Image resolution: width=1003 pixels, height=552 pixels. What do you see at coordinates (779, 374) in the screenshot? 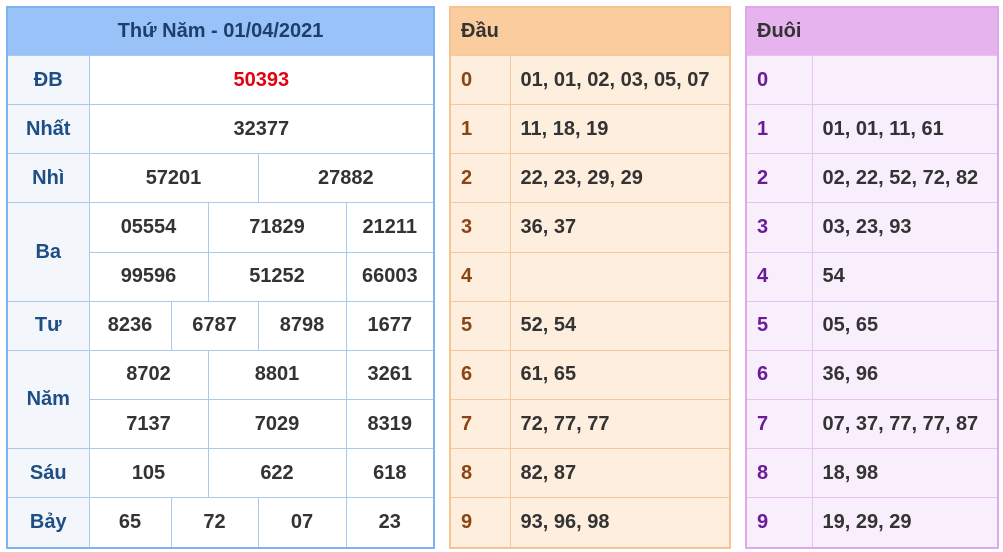
I see `tail-digit: 6` at bounding box center [779, 374].